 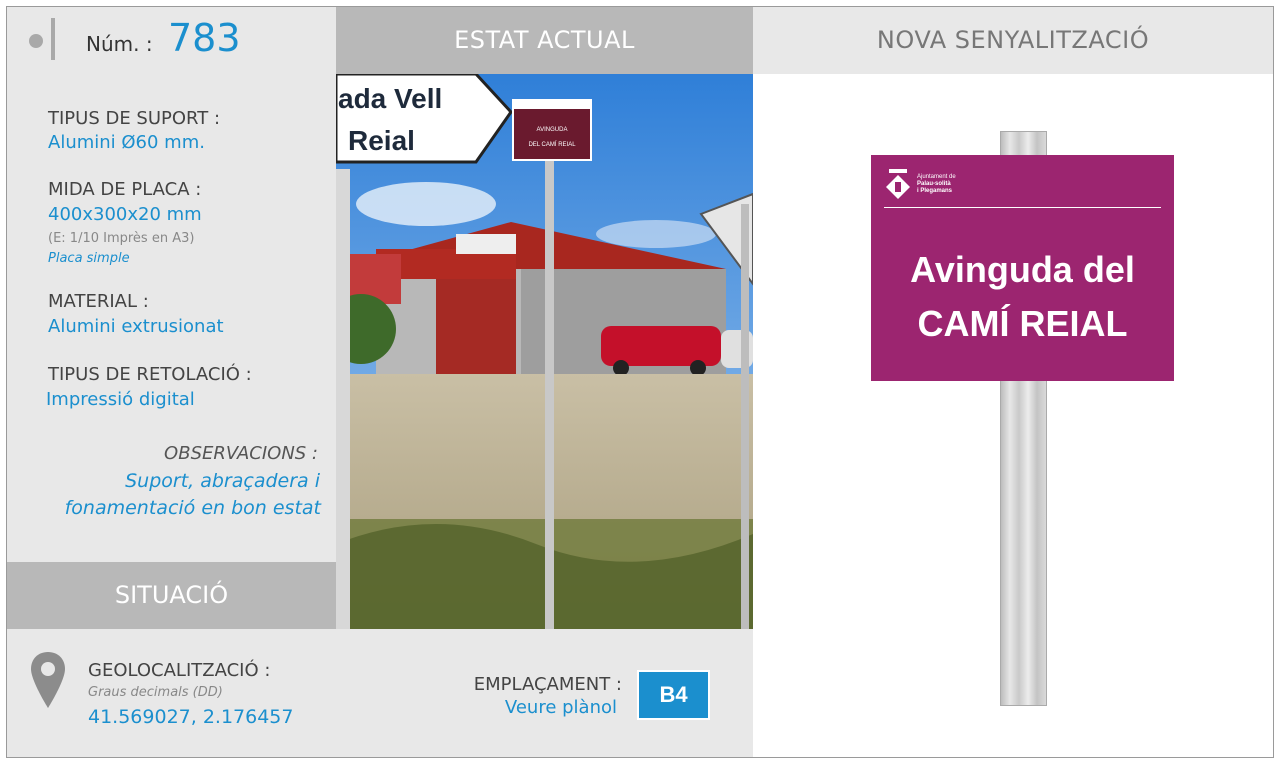 I want to click on location-pin-icon, so click(x=48, y=680).